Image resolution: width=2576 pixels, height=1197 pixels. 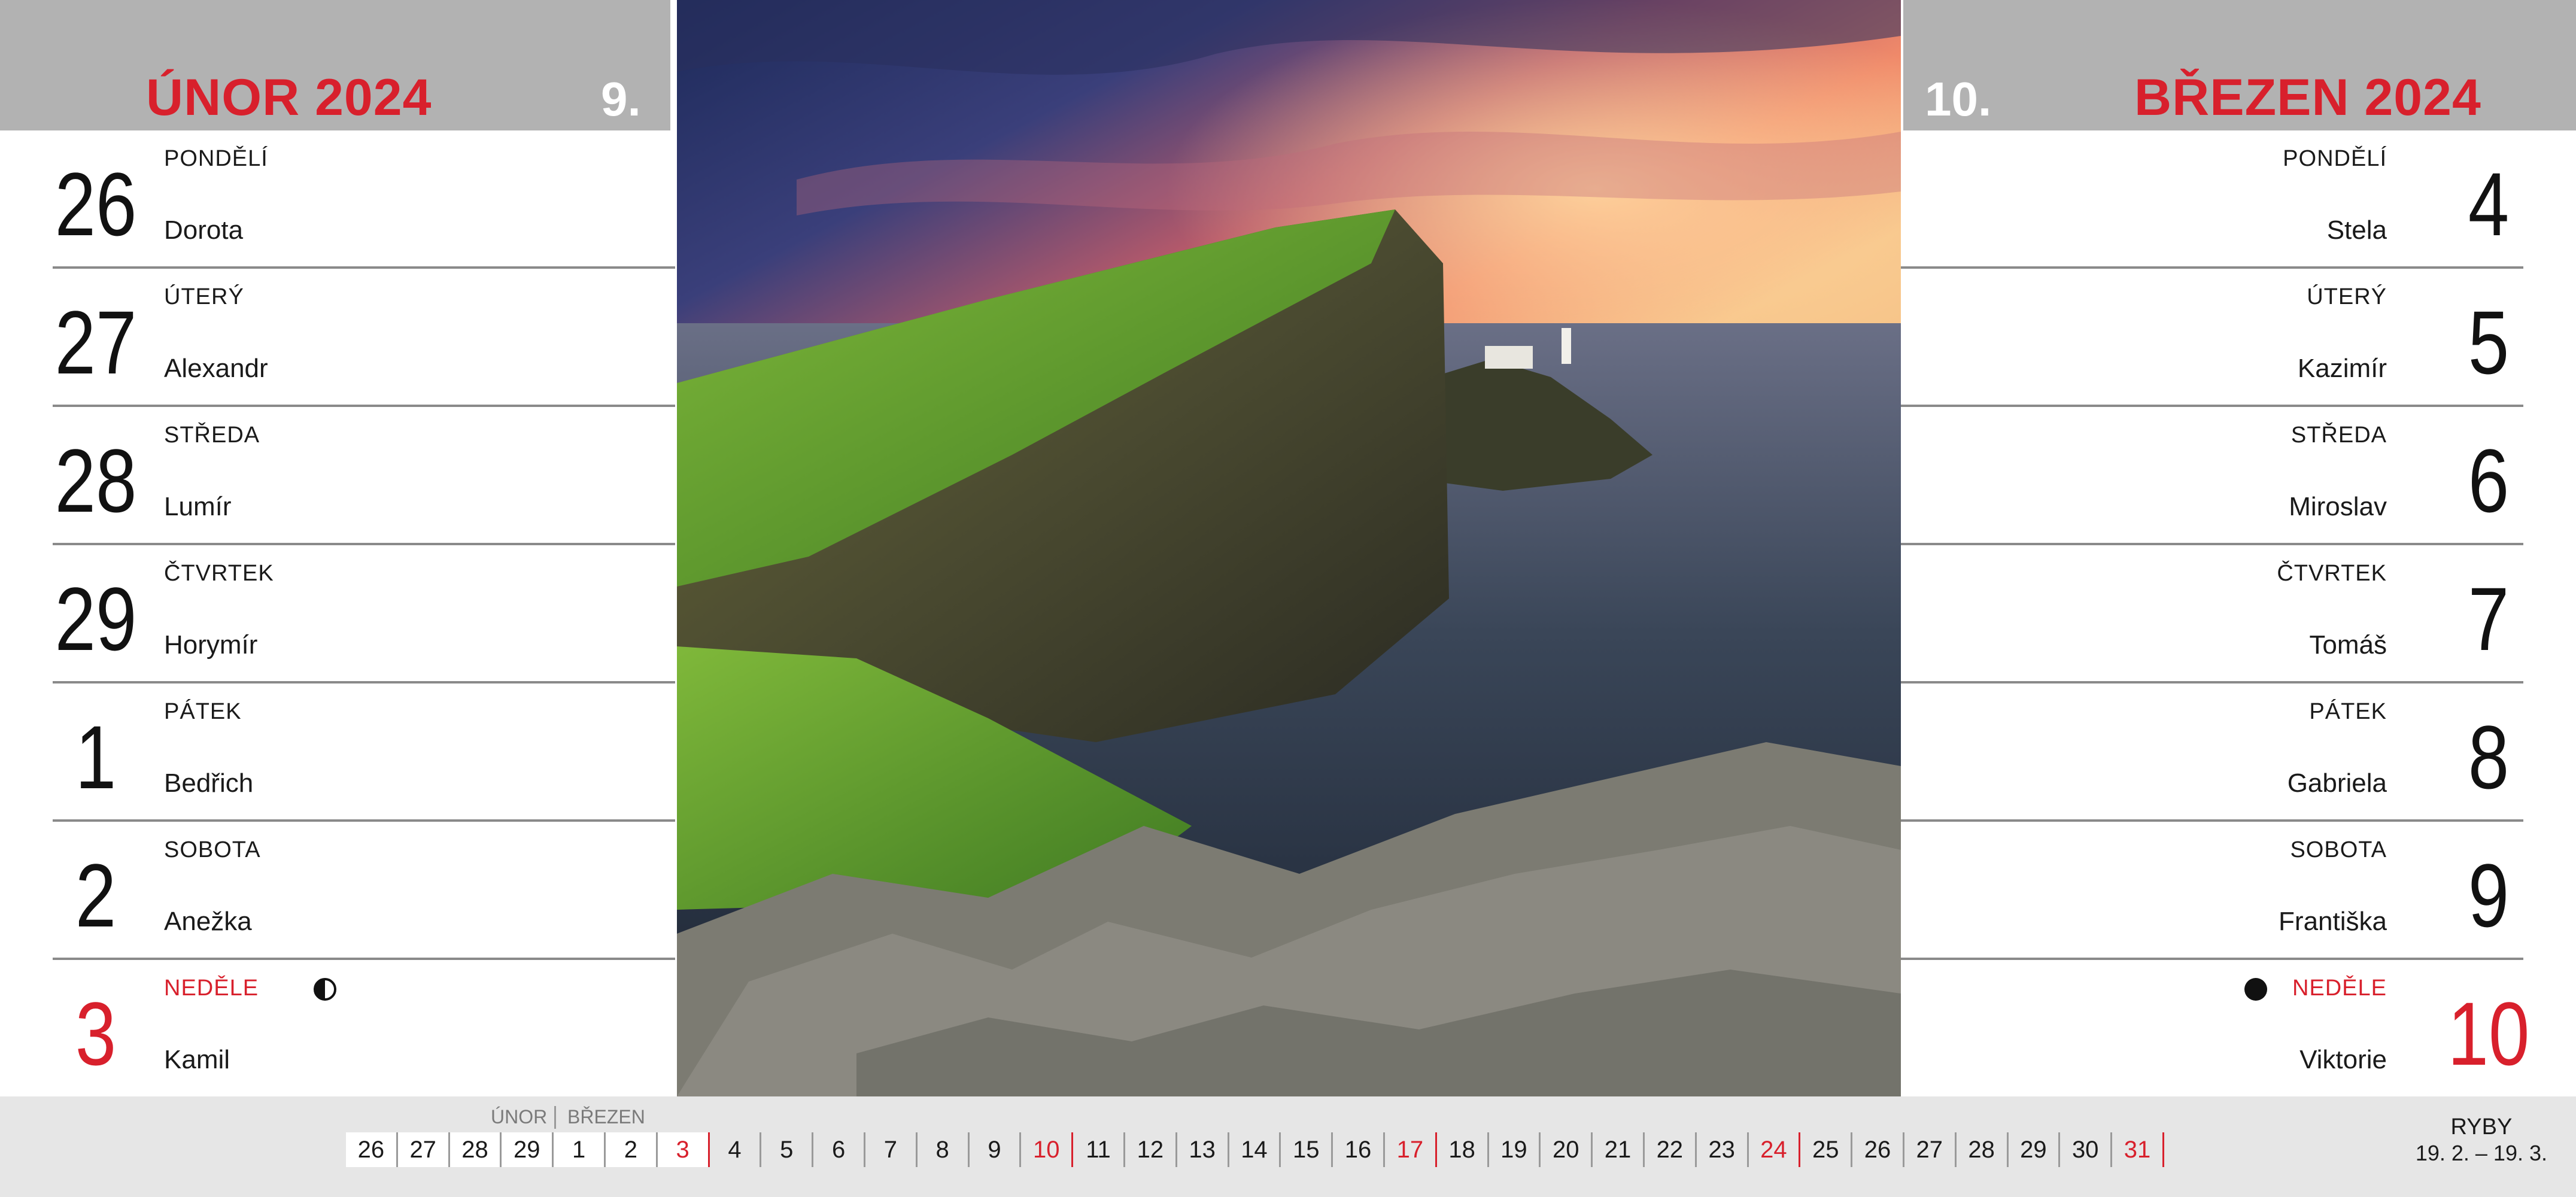 I want to click on name-day: Bedřich, so click(x=209, y=783).